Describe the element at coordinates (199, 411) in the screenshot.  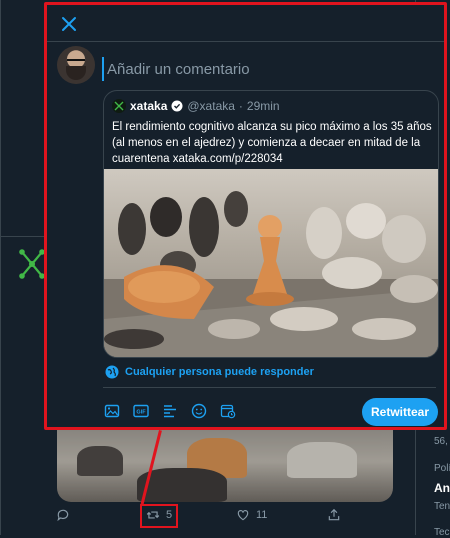
I see `emoji-icon` at that location.